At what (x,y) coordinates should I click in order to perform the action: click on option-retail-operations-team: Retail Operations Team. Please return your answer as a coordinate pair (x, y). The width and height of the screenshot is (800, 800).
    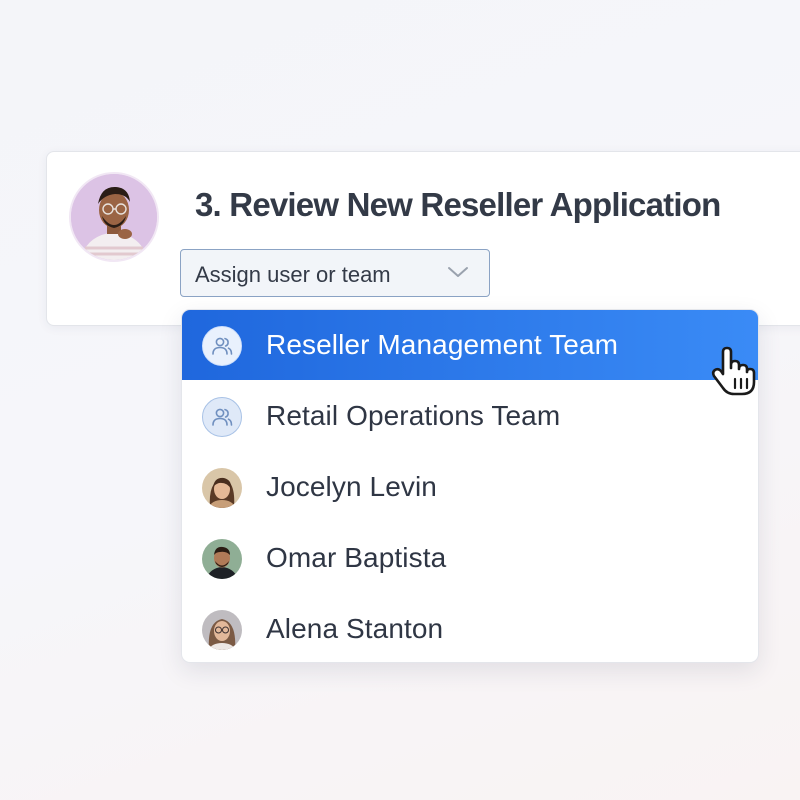
    Looking at the image, I should click on (470, 416).